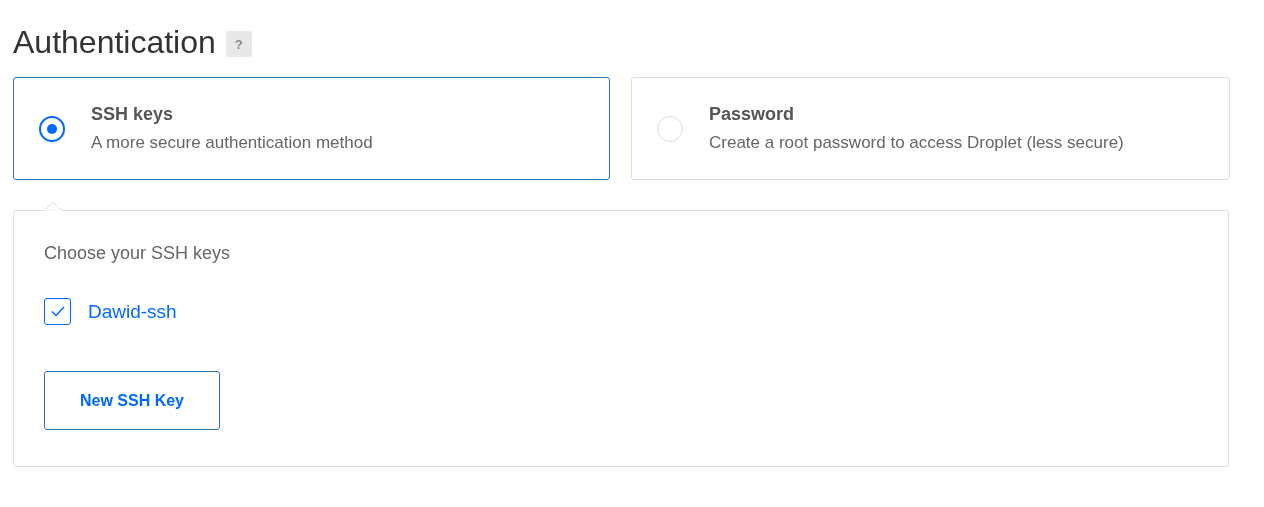 This screenshot has height=507, width=1264. What do you see at coordinates (232, 143) in the screenshot?
I see `option-description: A more secure authentication method` at bounding box center [232, 143].